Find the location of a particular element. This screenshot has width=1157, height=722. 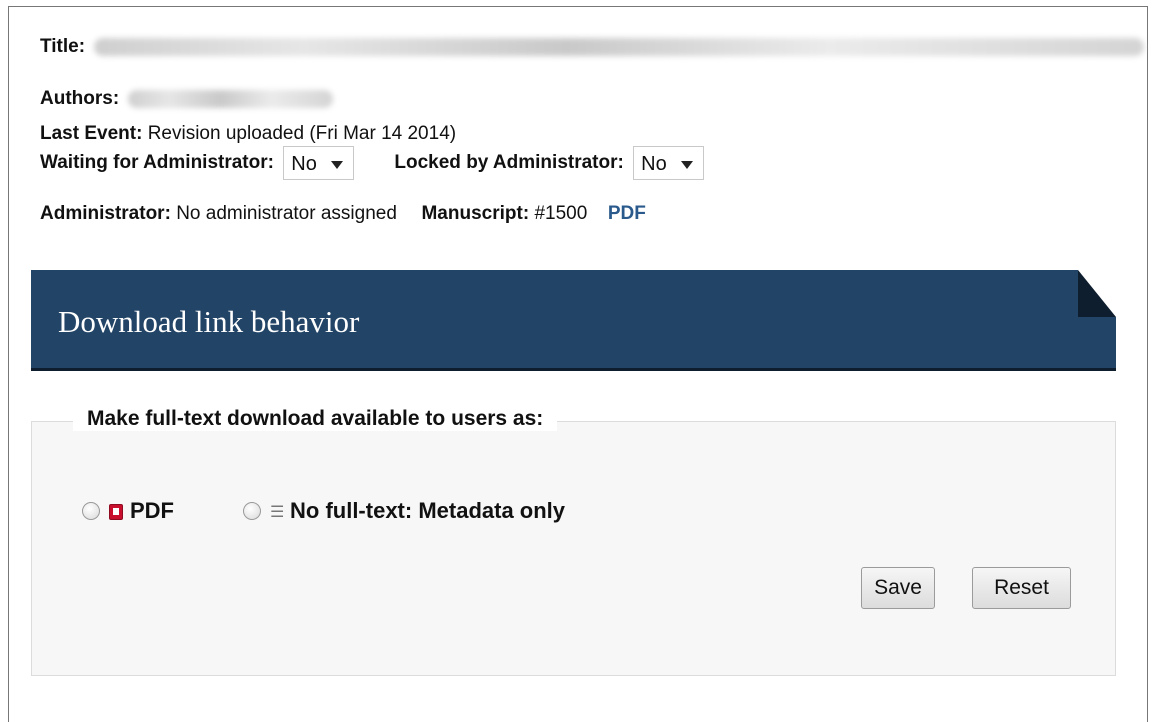

banner-fold is located at coordinates (1097, 293).